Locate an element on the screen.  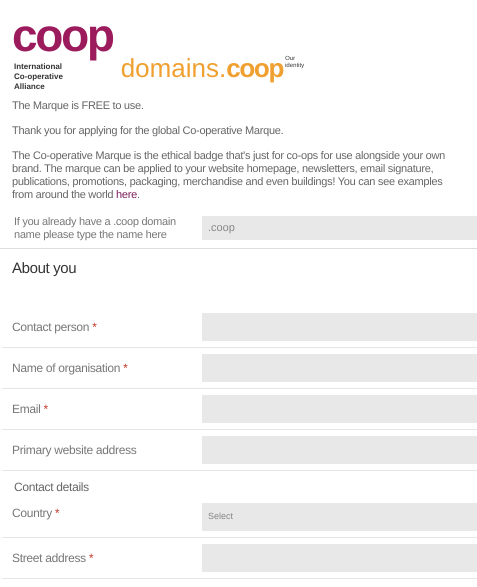
field-label: Country is located at coordinates (32, 513).